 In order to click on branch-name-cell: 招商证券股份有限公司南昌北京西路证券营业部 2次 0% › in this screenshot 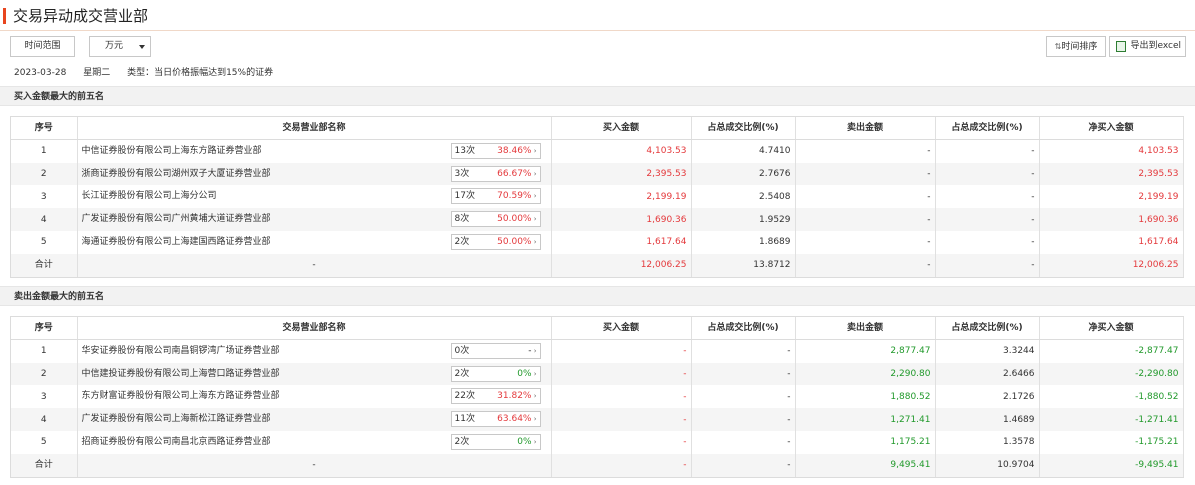, I will do `click(314, 442)`.